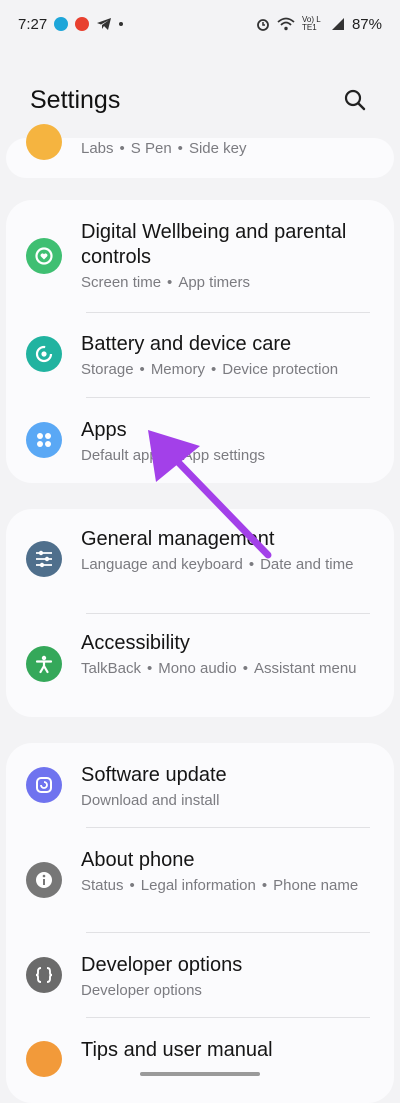 Image resolution: width=400 pixels, height=1103 pixels. I want to click on telegram-icon, so click(104, 24).